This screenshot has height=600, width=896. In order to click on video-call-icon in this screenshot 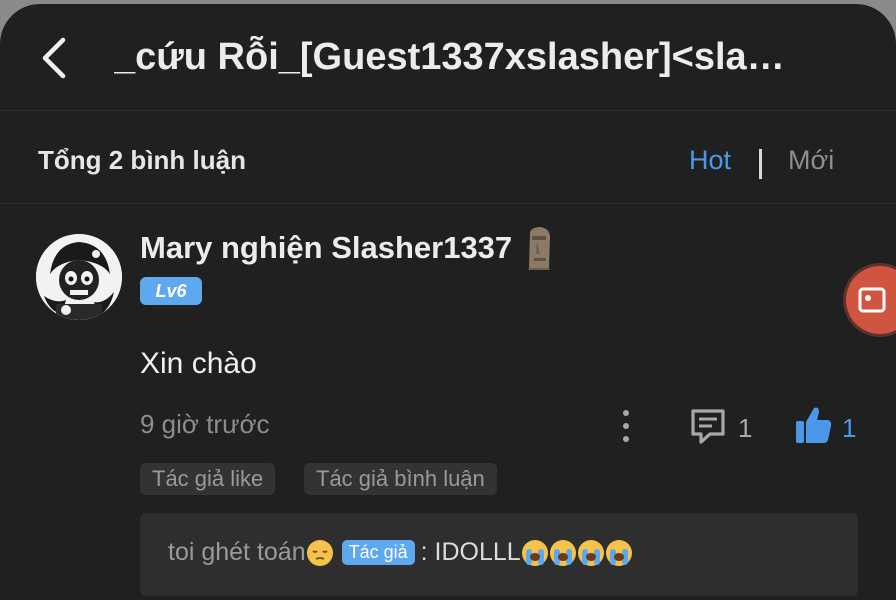, I will do `click(872, 300)`.